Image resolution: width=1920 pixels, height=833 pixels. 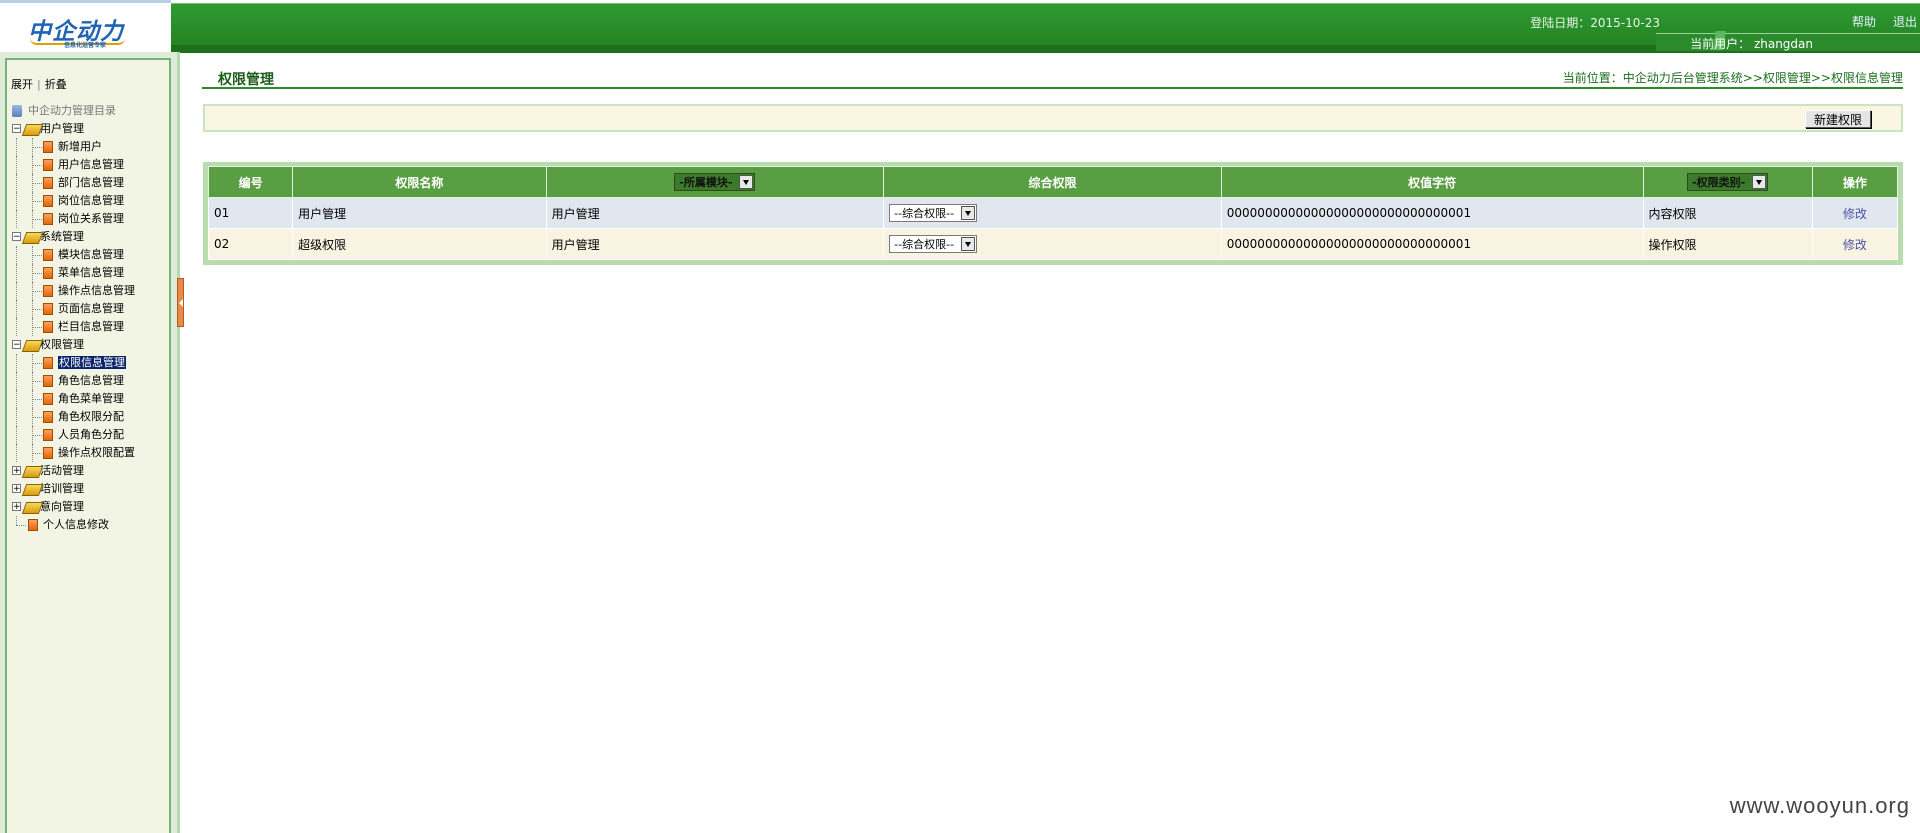 What do you see at coordinates (90, 435) in the screenshot?
I see `tree-item: 人员角色分配` at bounding box center [90, 435].